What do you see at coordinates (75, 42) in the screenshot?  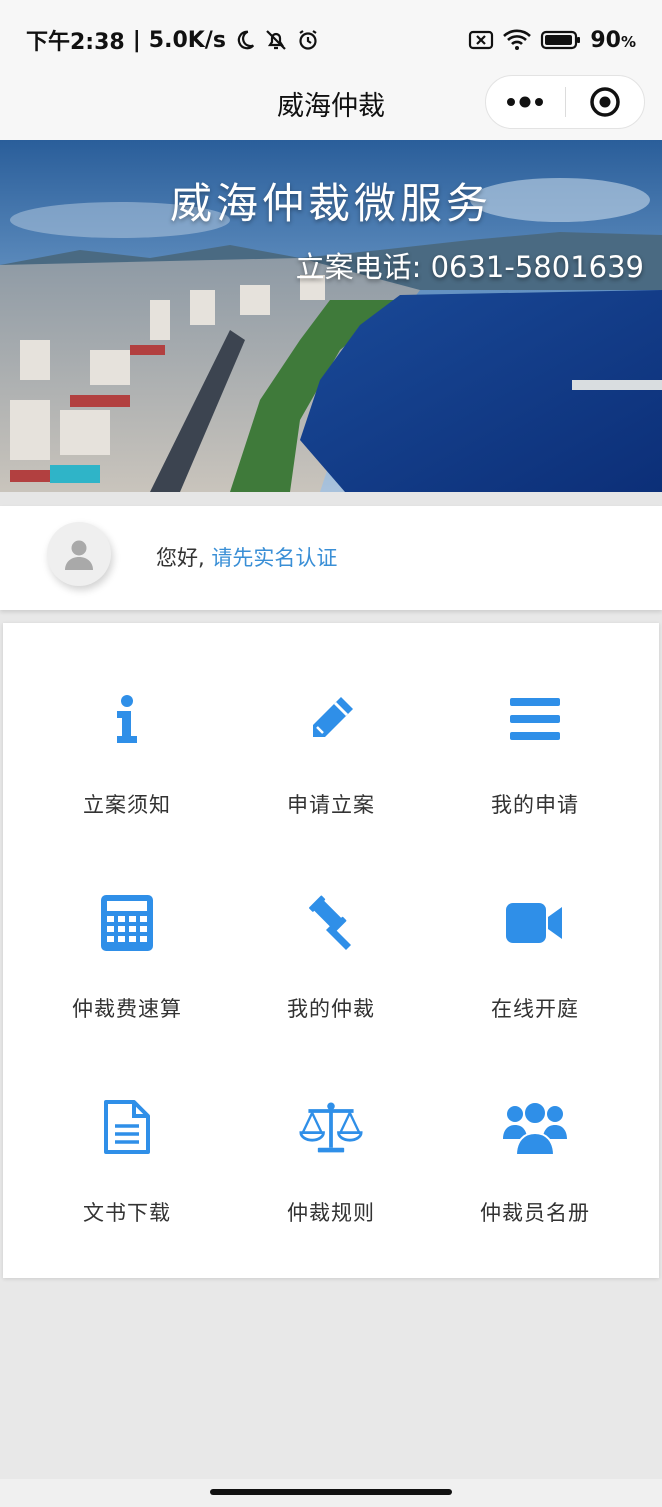 I see `status-time: 下午2:38` at bounding box center [75, 42].